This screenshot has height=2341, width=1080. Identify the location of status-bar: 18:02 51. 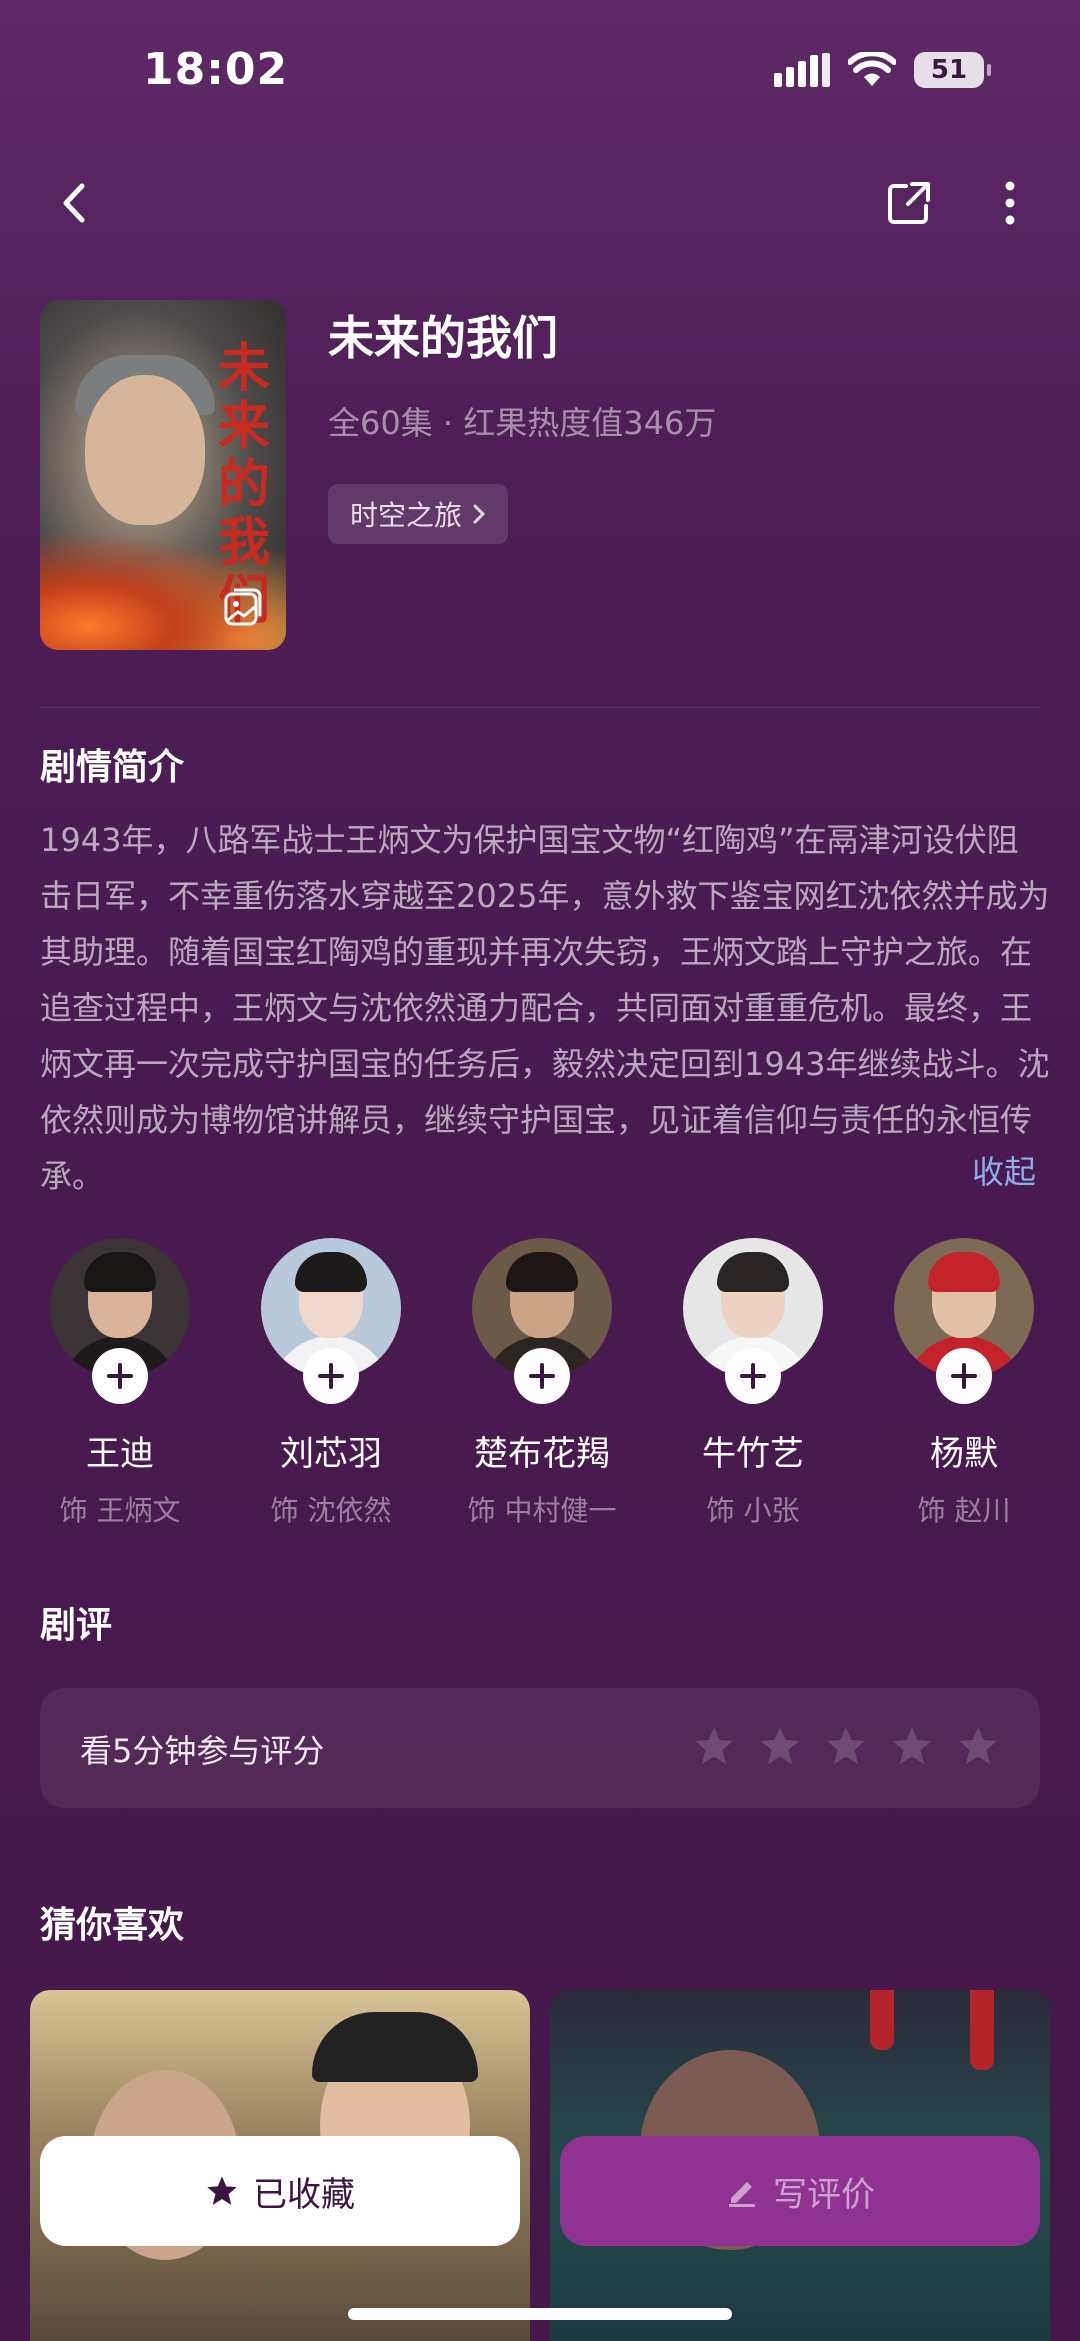
(540, 75).